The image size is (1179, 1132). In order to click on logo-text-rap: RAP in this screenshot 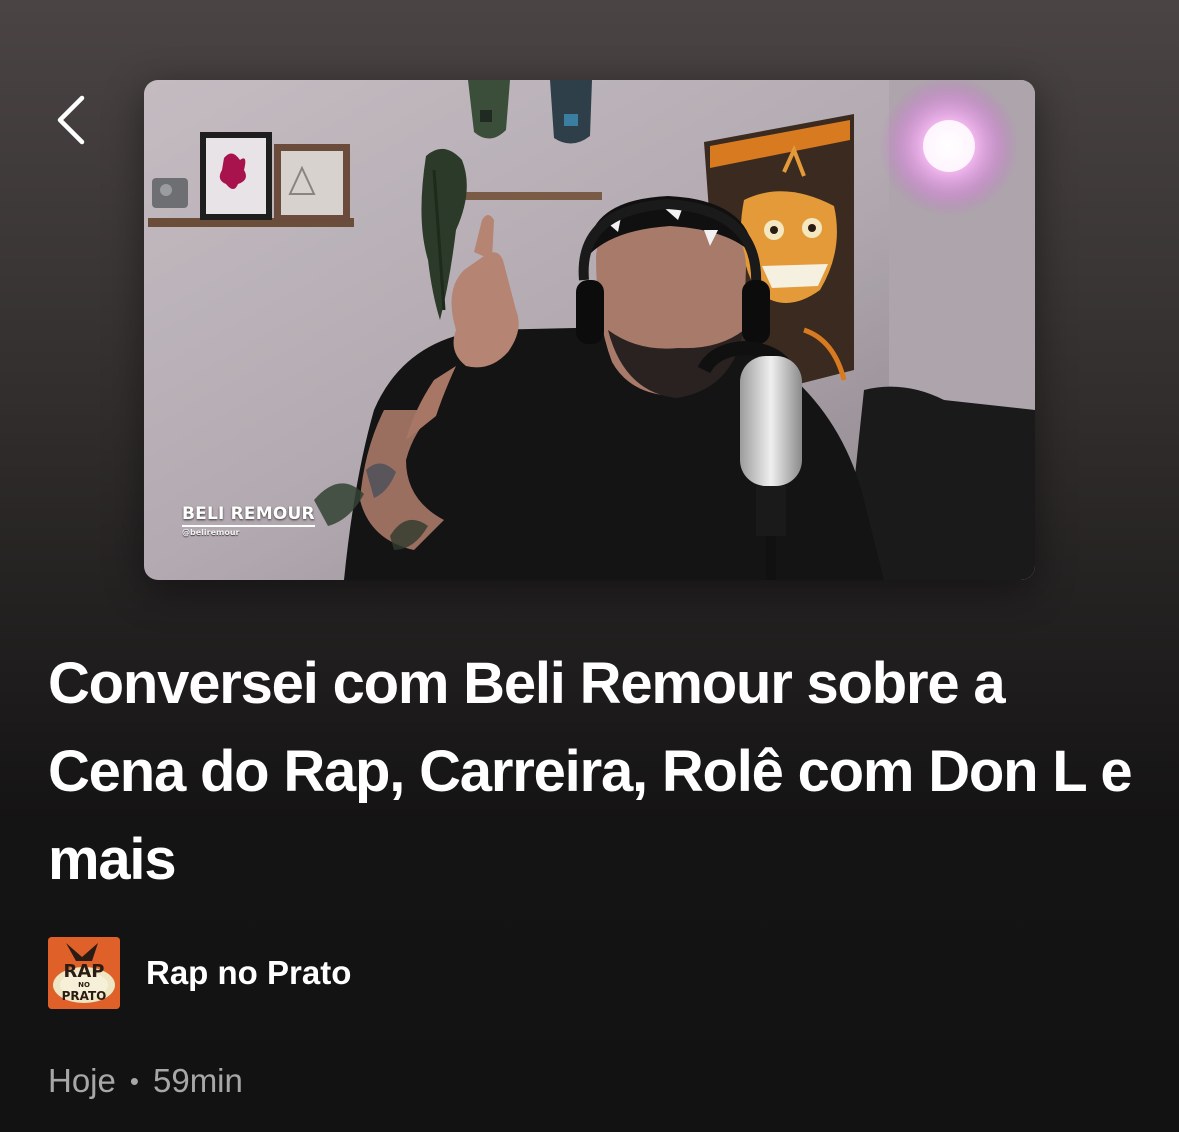, I will do `click(84, 971)`.